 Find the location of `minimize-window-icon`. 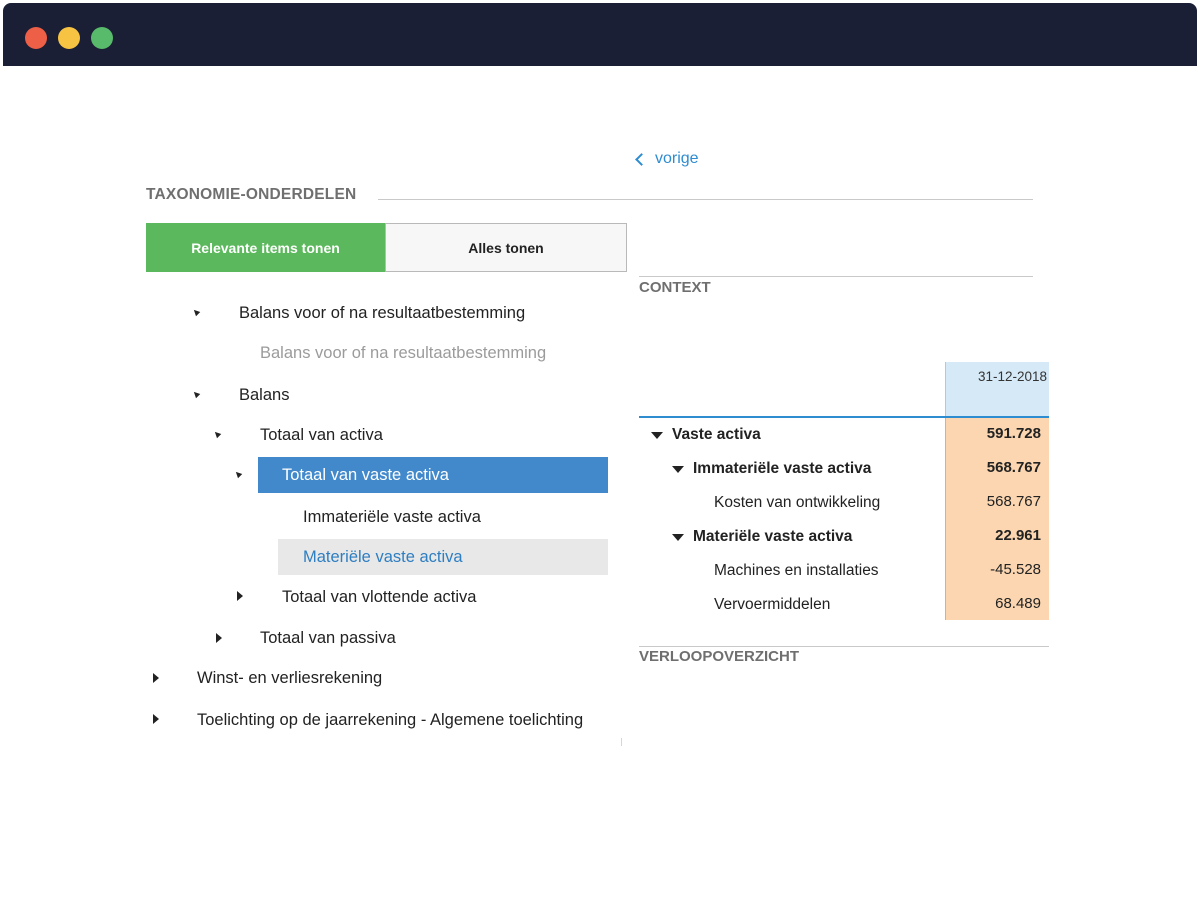

minimize-window-icon is located at coordinates (69, 38).